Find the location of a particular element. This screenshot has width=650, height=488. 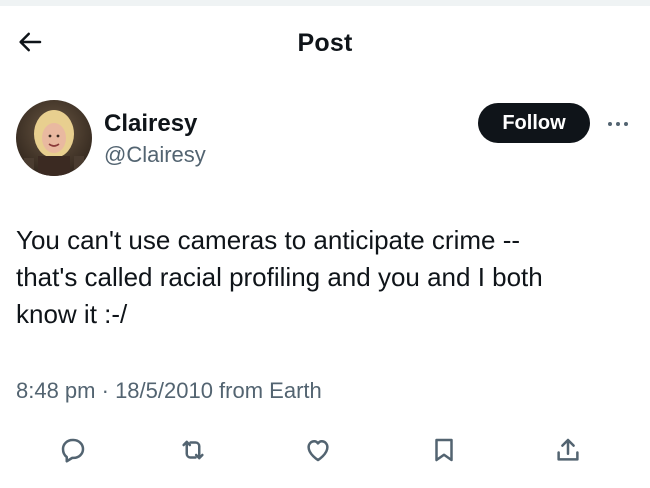

reply-button is located at coordinates (73, 452).